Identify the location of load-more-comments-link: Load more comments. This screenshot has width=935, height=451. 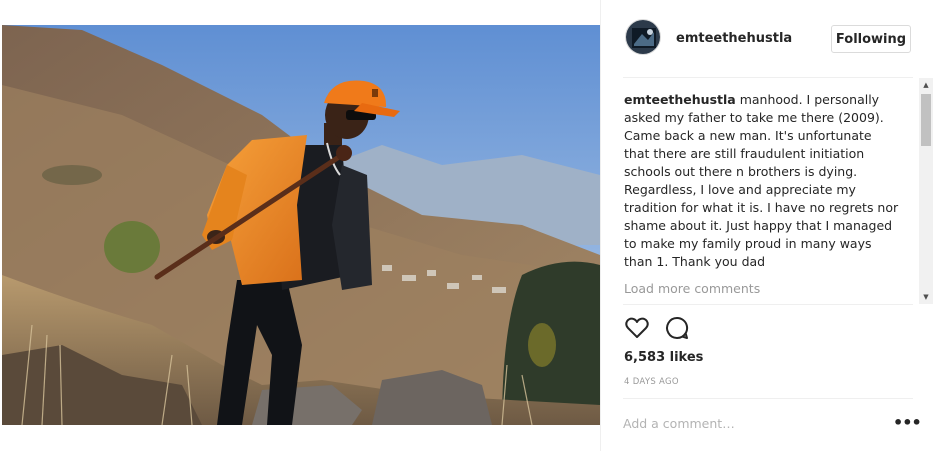
(692, 288).